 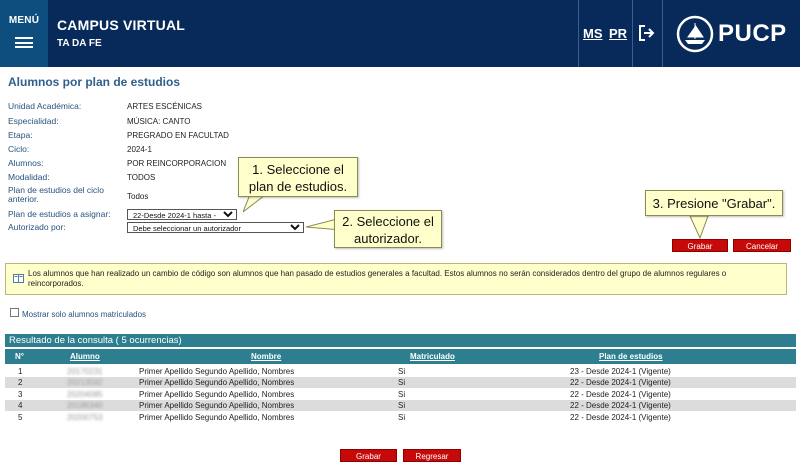 What do you see at coordinates (182, 214) in the screenshot?
I see `plan-asignar-select: 22-Desde 2024-1 hasta -` at bounding box center [182, 214].